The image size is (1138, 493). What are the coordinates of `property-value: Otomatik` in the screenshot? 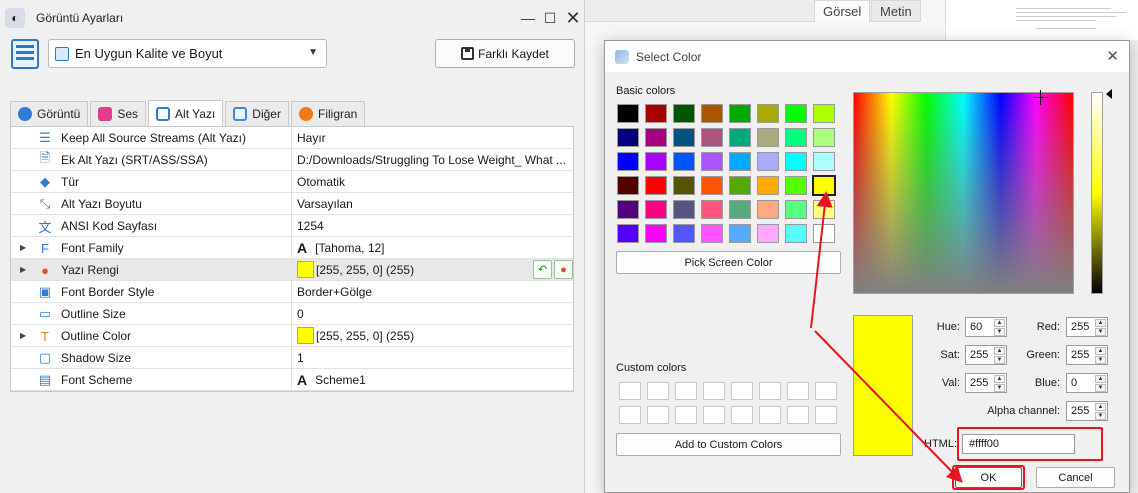 It's located at (433, 182).